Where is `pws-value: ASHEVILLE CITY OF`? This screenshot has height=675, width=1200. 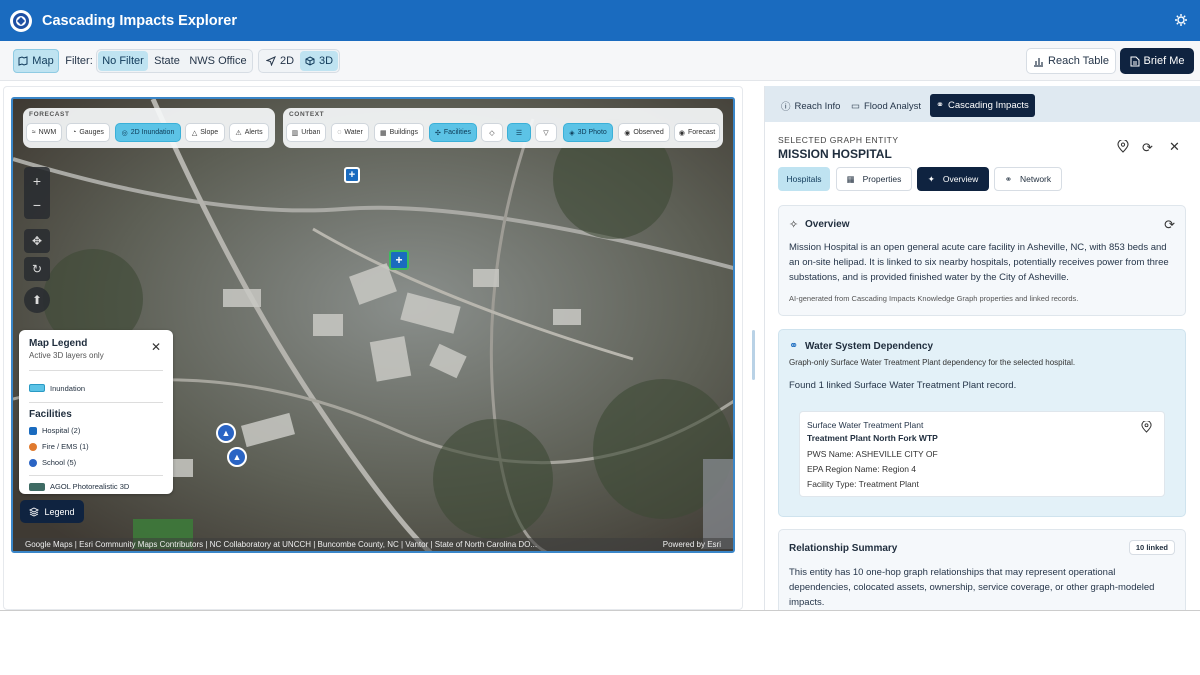
pws-value: ASHEVILLE CITY OF is located at coordinates (896, 454).